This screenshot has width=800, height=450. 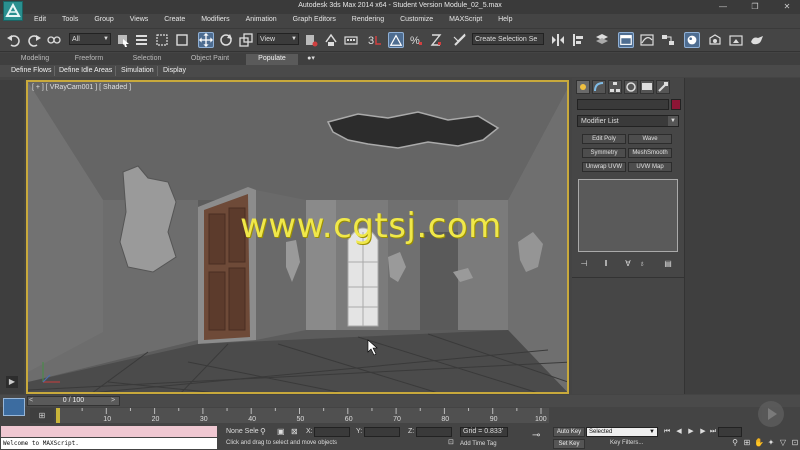 What do you see at coordinates (757, 40) in the screenshot?
I see `render-production-icon` at bounding box center [757, 40].